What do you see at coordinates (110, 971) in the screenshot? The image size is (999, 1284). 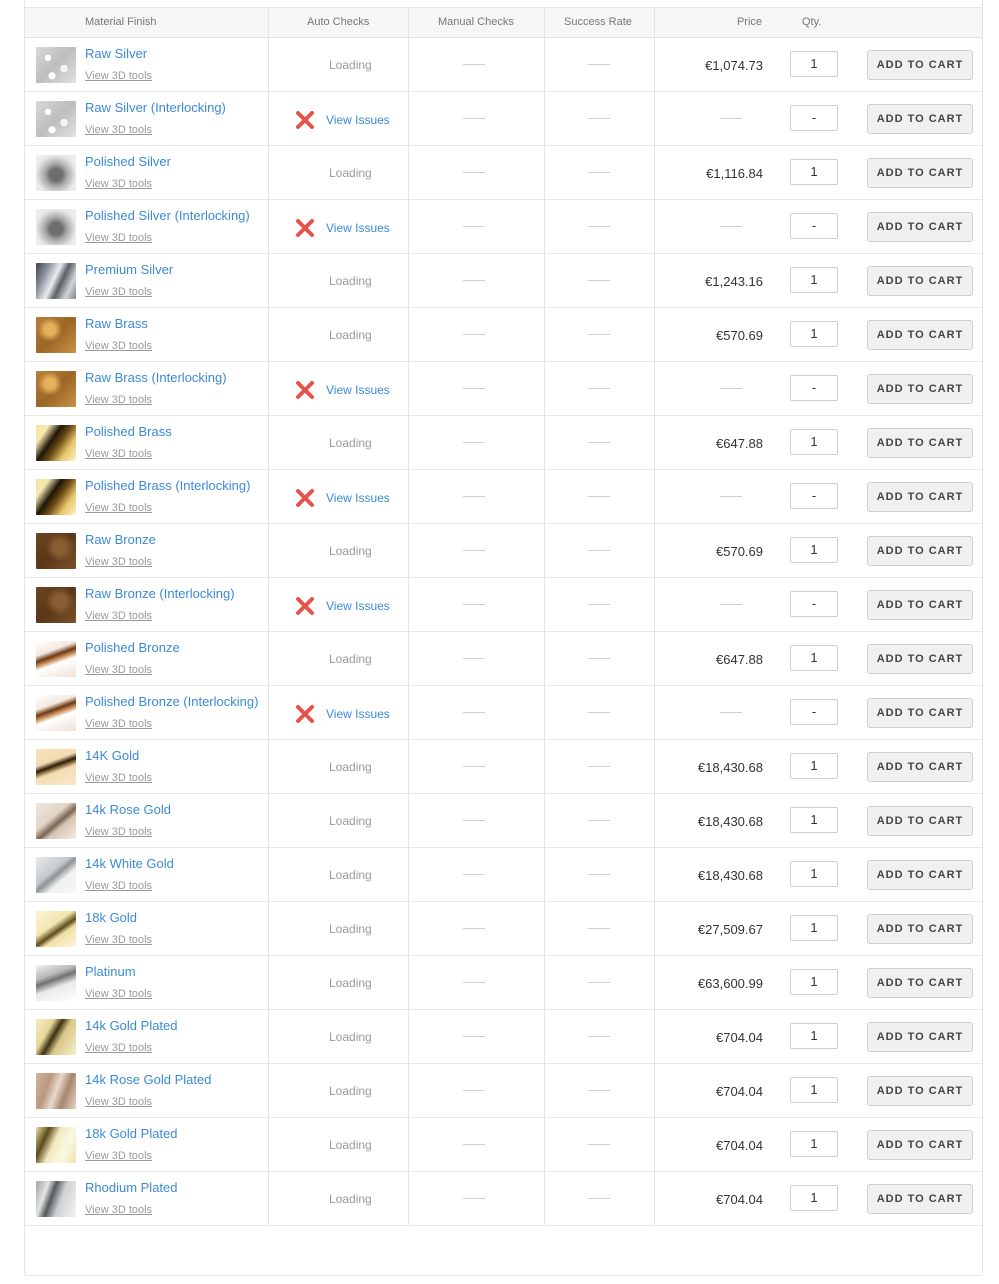 I see `material-name-link: Platinum` at bounding box center [110, 971].